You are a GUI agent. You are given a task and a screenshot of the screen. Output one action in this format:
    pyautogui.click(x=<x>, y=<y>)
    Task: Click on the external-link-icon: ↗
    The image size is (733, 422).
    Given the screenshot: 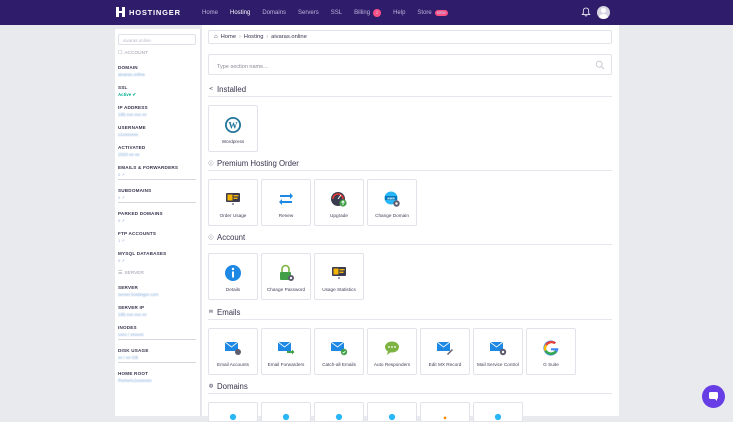 What is the action you would take?
    pyautogui.click(x=123, y=174)
    